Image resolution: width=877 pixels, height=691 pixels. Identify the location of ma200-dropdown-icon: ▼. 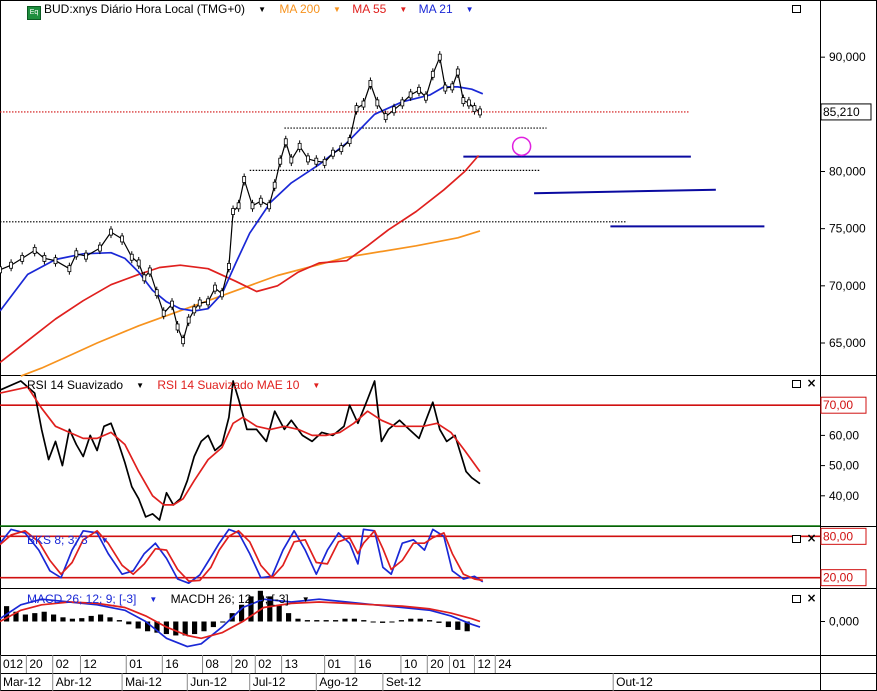
(337, 9).